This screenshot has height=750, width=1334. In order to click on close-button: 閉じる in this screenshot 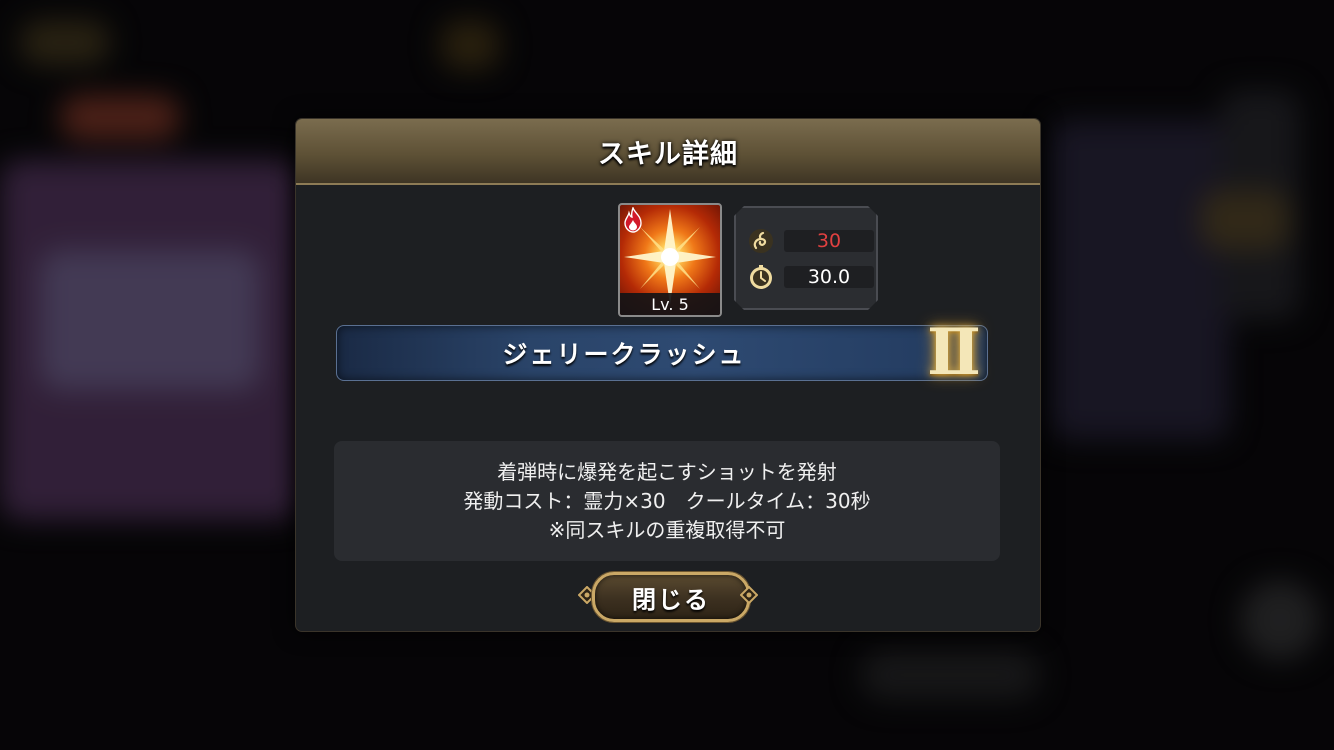, I will do `click(671, 597)`.